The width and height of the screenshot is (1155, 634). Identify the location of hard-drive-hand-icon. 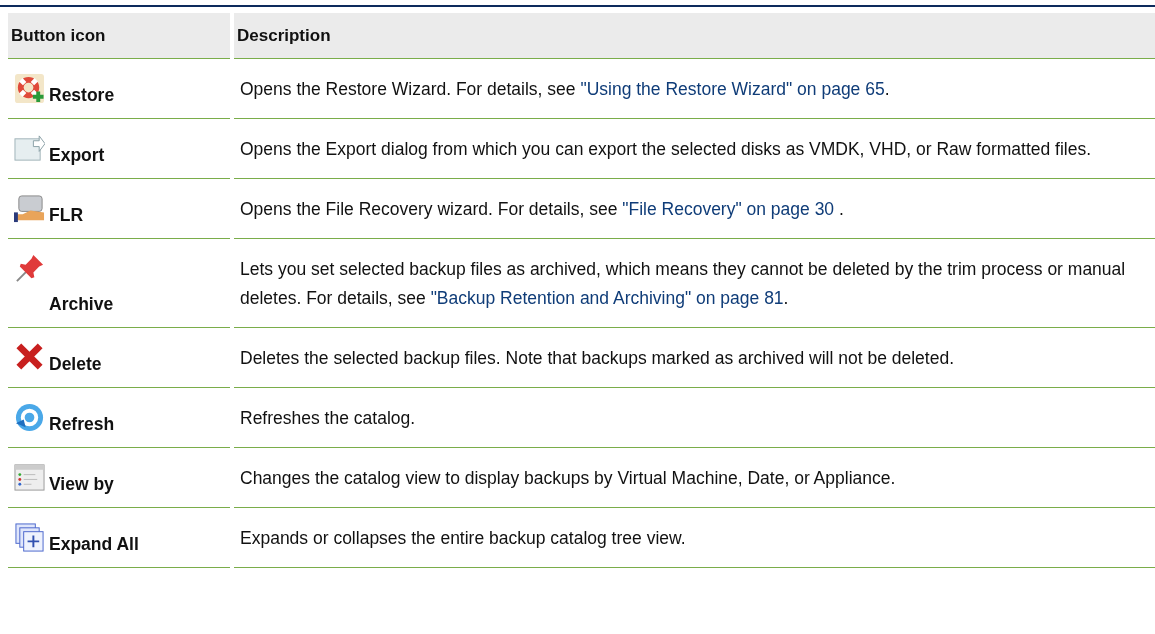
(29, 208).